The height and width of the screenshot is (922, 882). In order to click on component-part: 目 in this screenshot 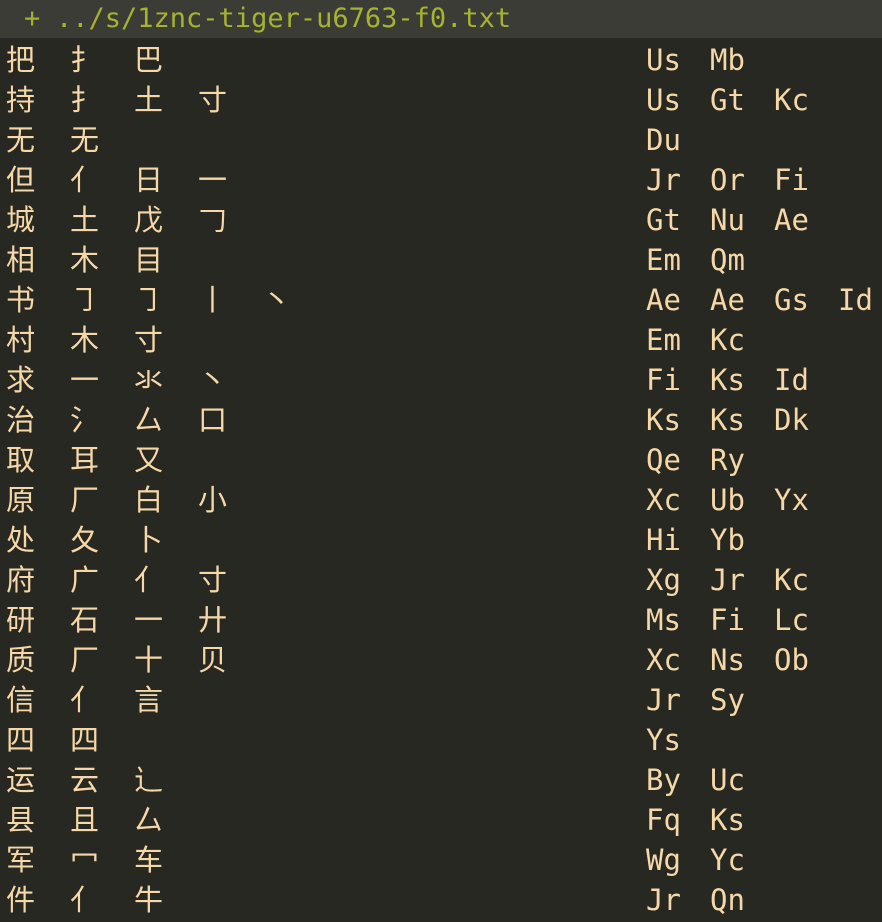, I will do `click(149, 260)`.